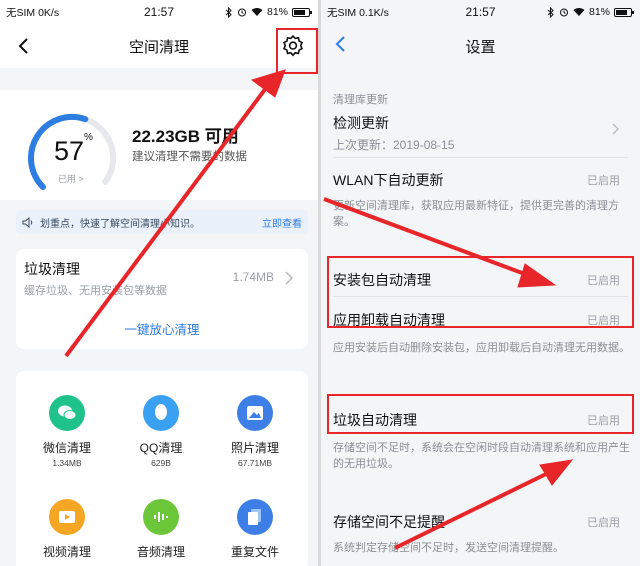 This screenshot has width=640, height=566. Describe the element at coordinates (189, 157) in the screenshot. I see `cleanup-advice: 建议清理不需要的数据` at that location.